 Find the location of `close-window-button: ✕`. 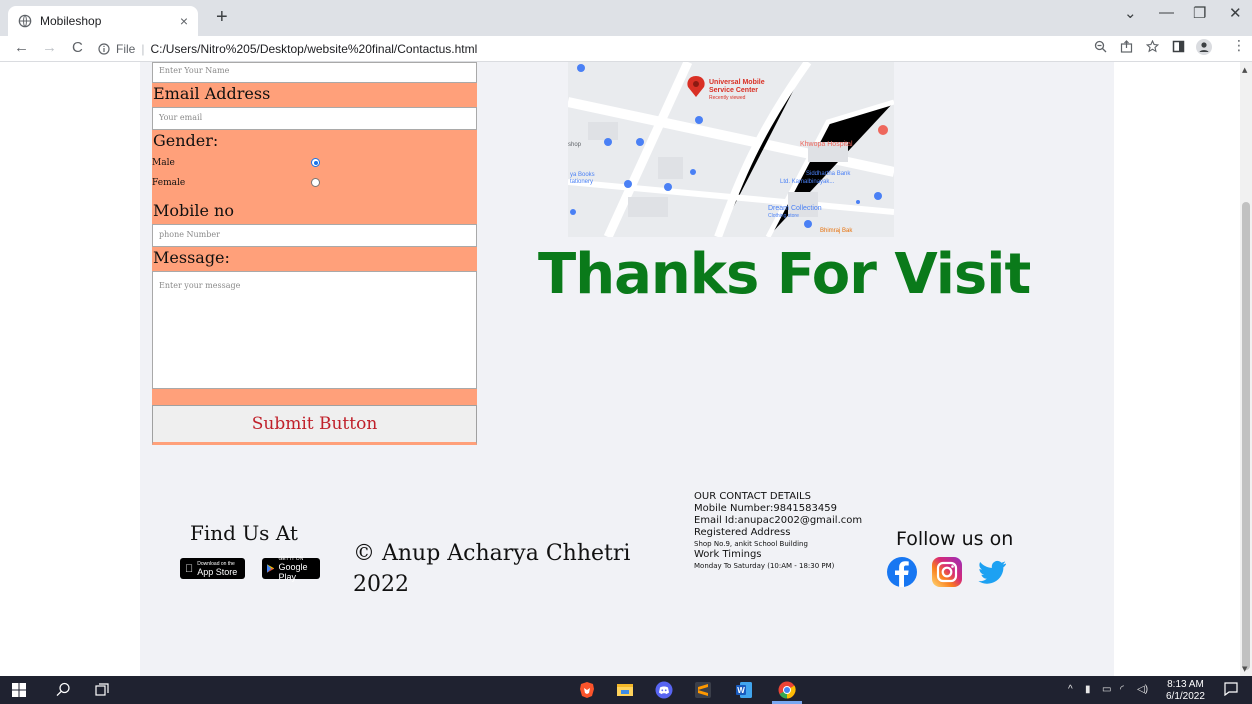

close-window-button: ✕ is located at coordinates (1235, 13).